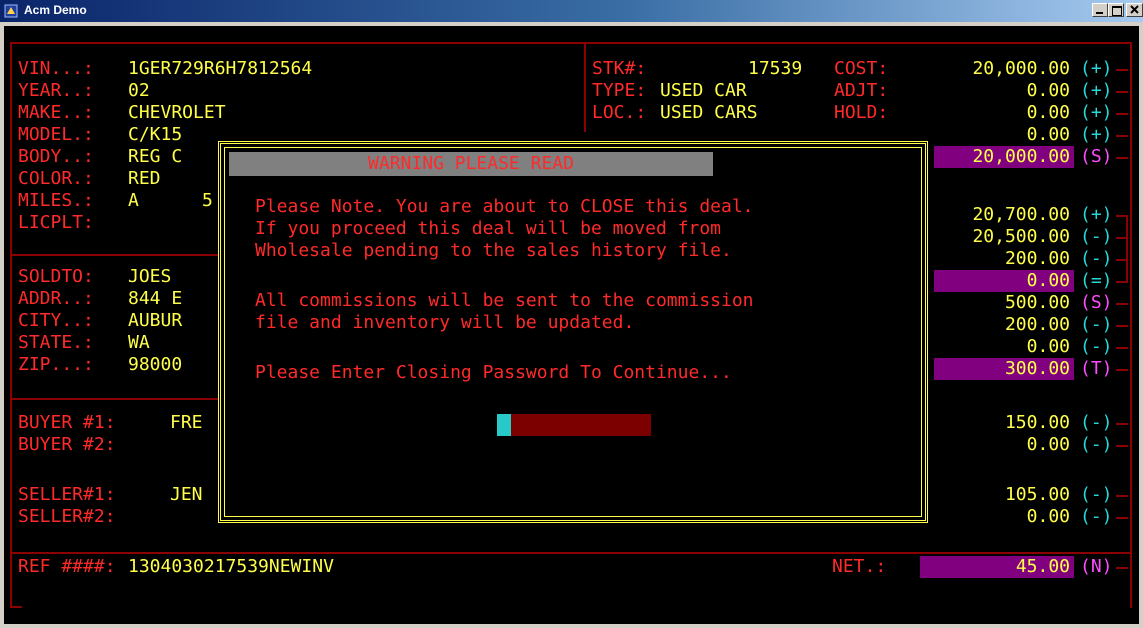 This screenshot has width=1143, height=628. What do you see at coordinates (231, 567) in the screenshot?
I see `ref-value: 1304030217539NEWINV` at bounding box center [231, 567].